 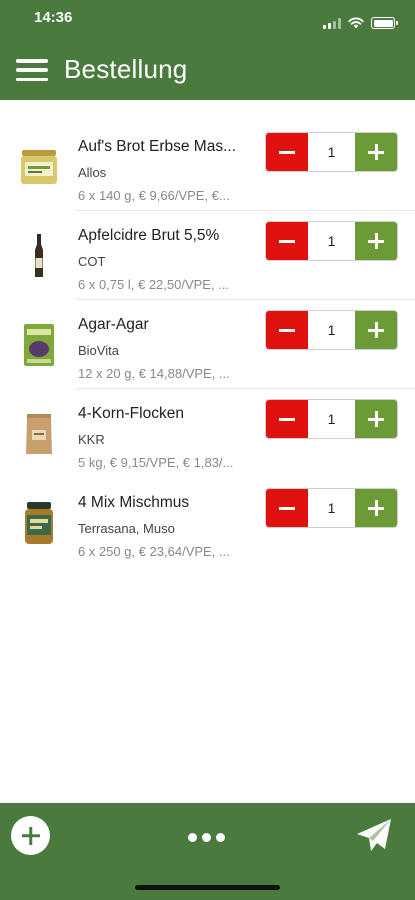 I want to click on jar-image, so click(x=39, y=523).